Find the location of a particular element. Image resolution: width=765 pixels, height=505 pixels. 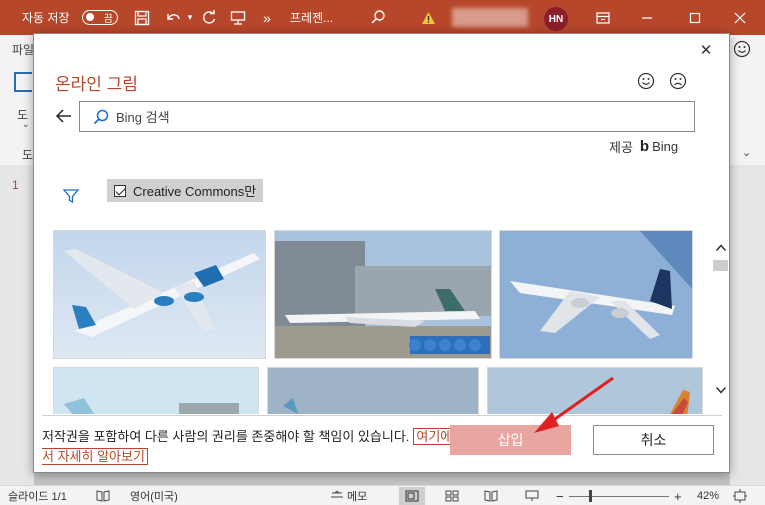

title-bar: 자동 저장 끔 ▾ » 프레젠... HN is located at coordinates (382, 17).